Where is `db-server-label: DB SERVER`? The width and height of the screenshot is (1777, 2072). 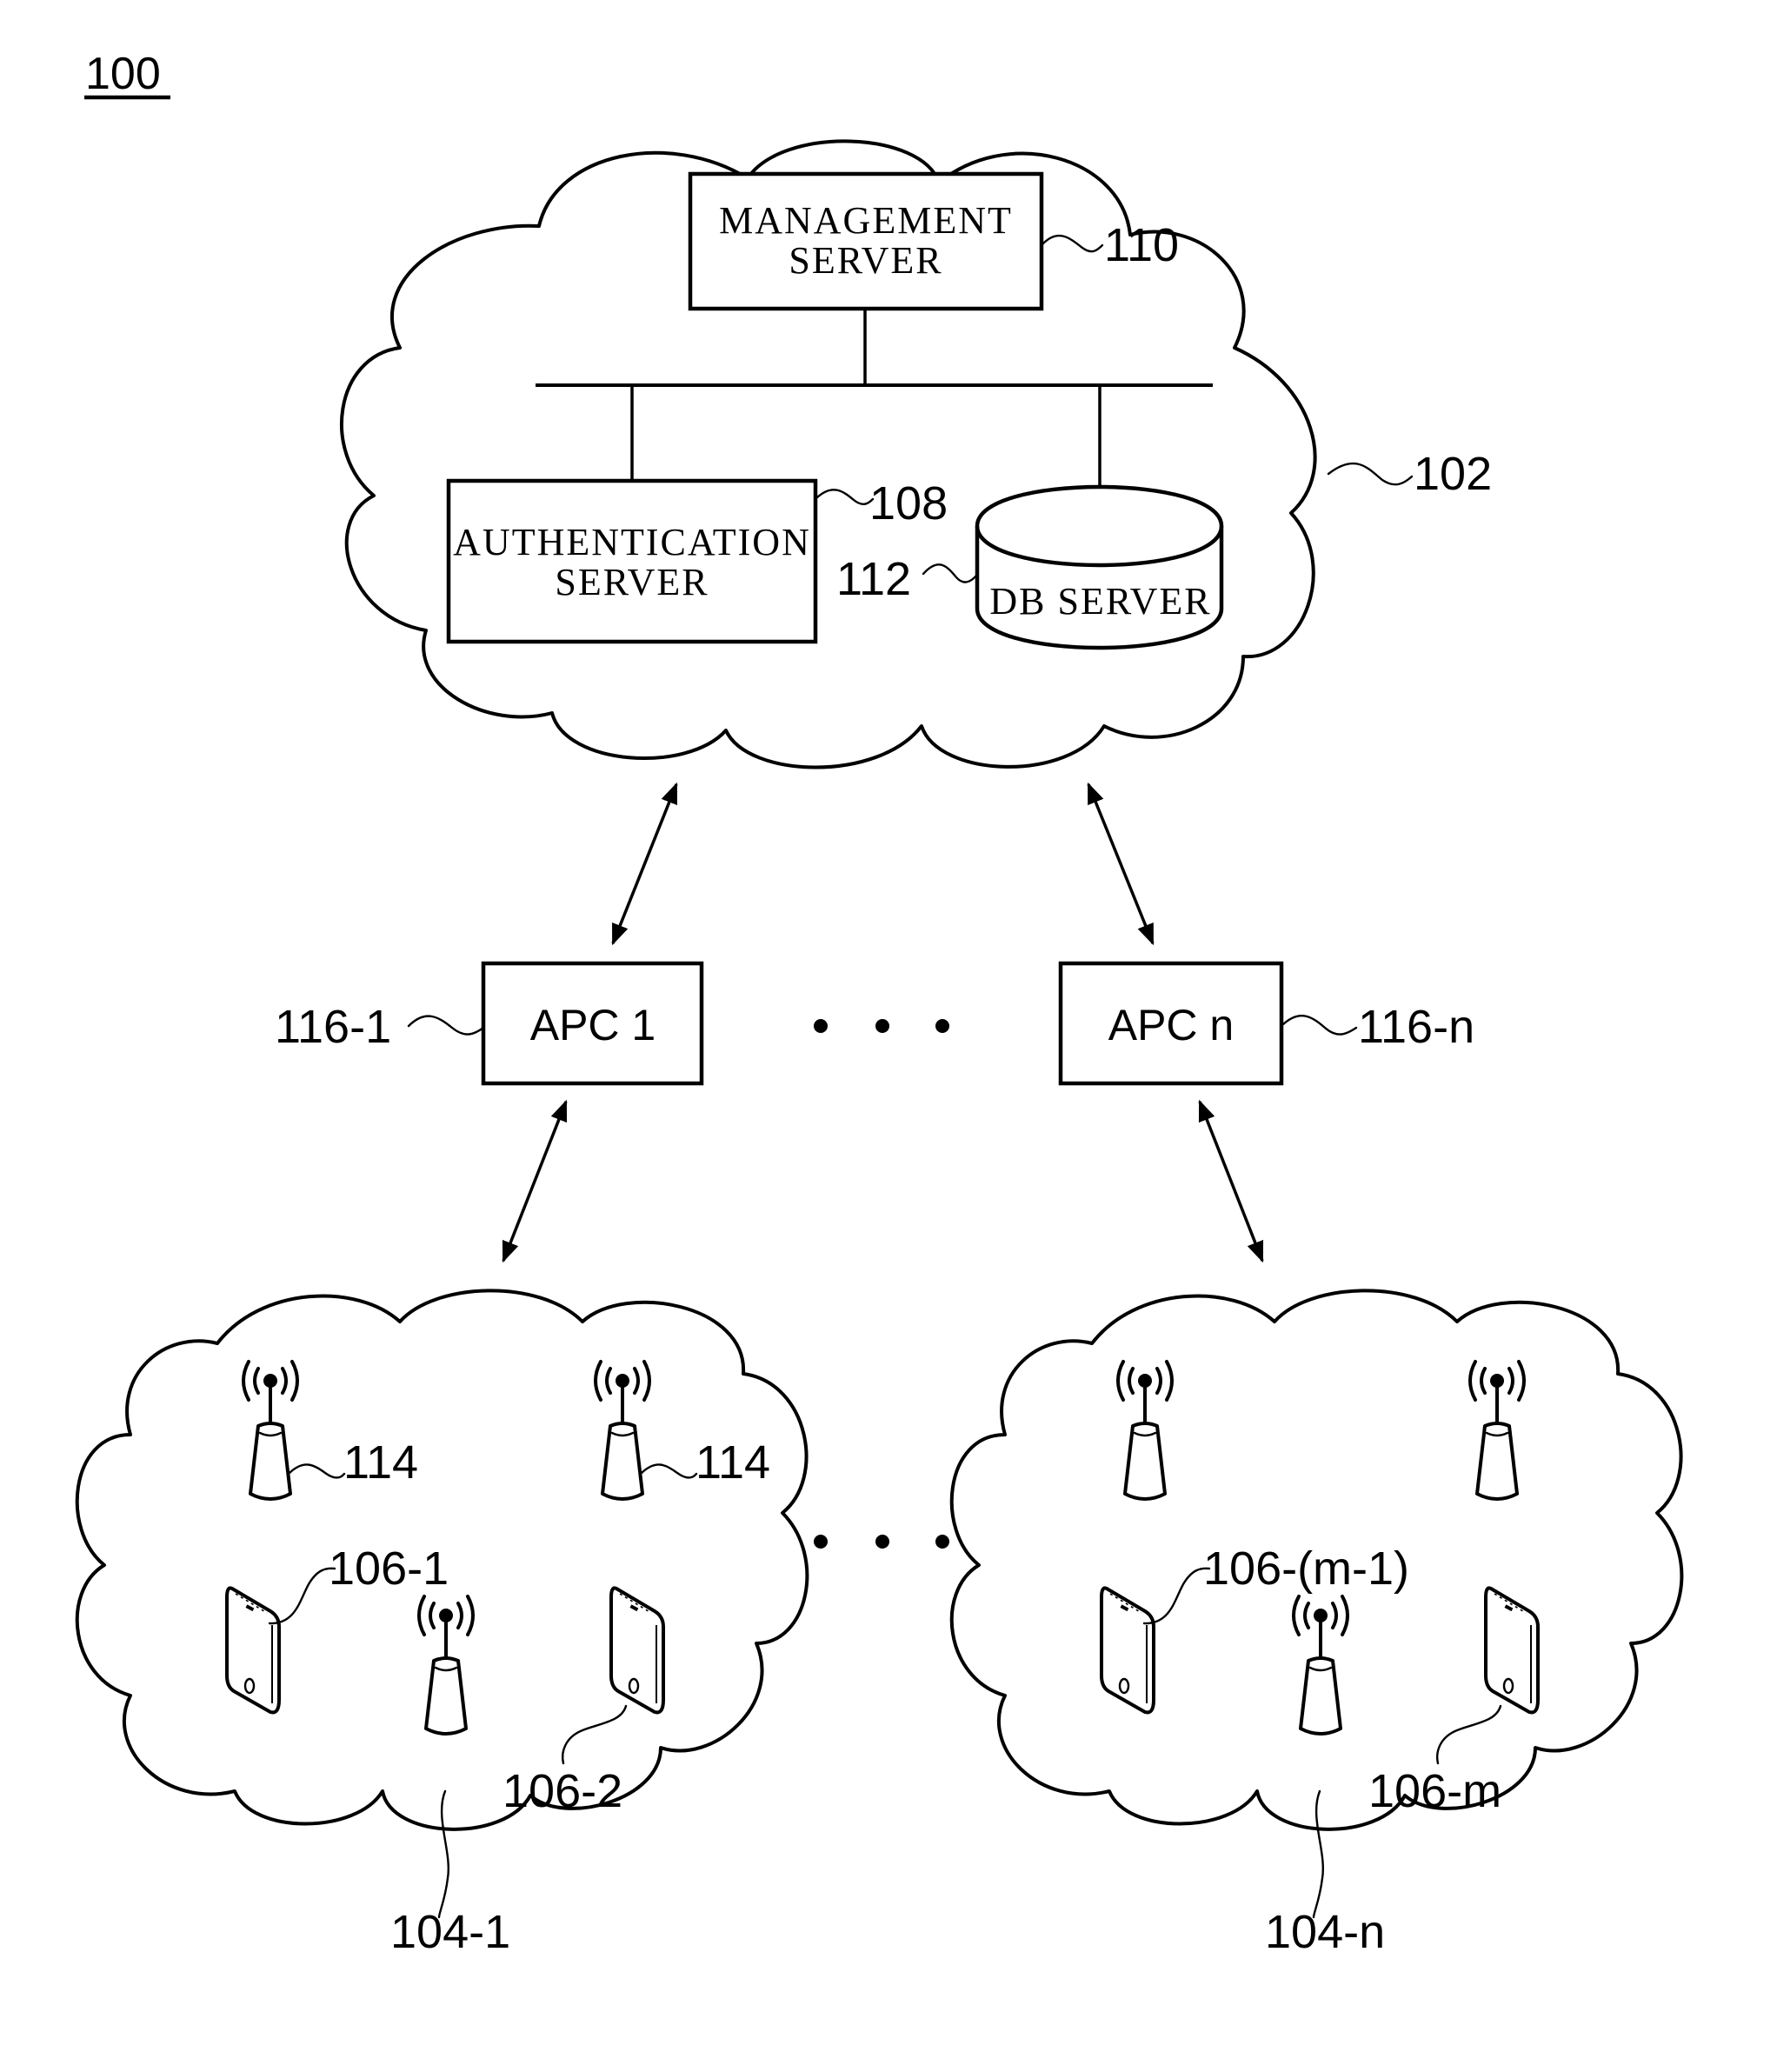
db-server-label: DB SERVER is located at coordinates (1100, 602).